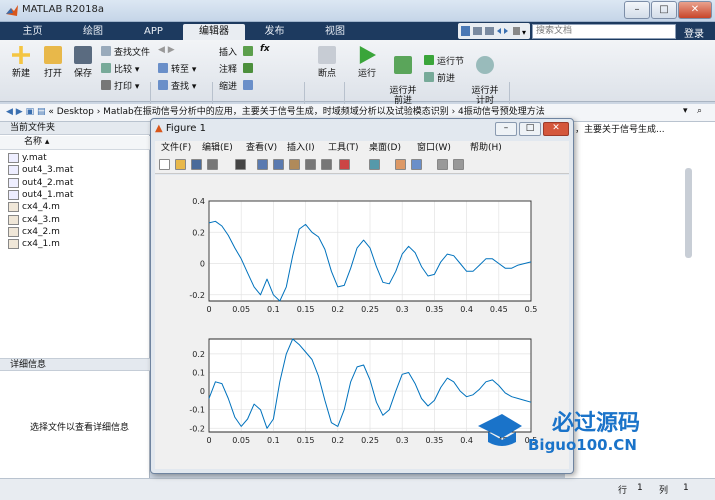 The height and width of the screenshot is (500, 715). I want to click on data-cursor-icon, so click(326, 164).